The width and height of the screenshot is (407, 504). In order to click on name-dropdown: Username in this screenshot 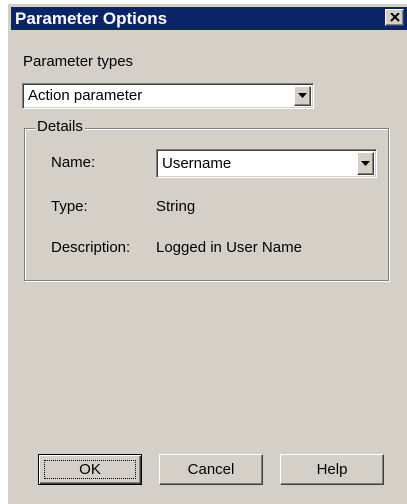, I will do `click(266, 163)`.